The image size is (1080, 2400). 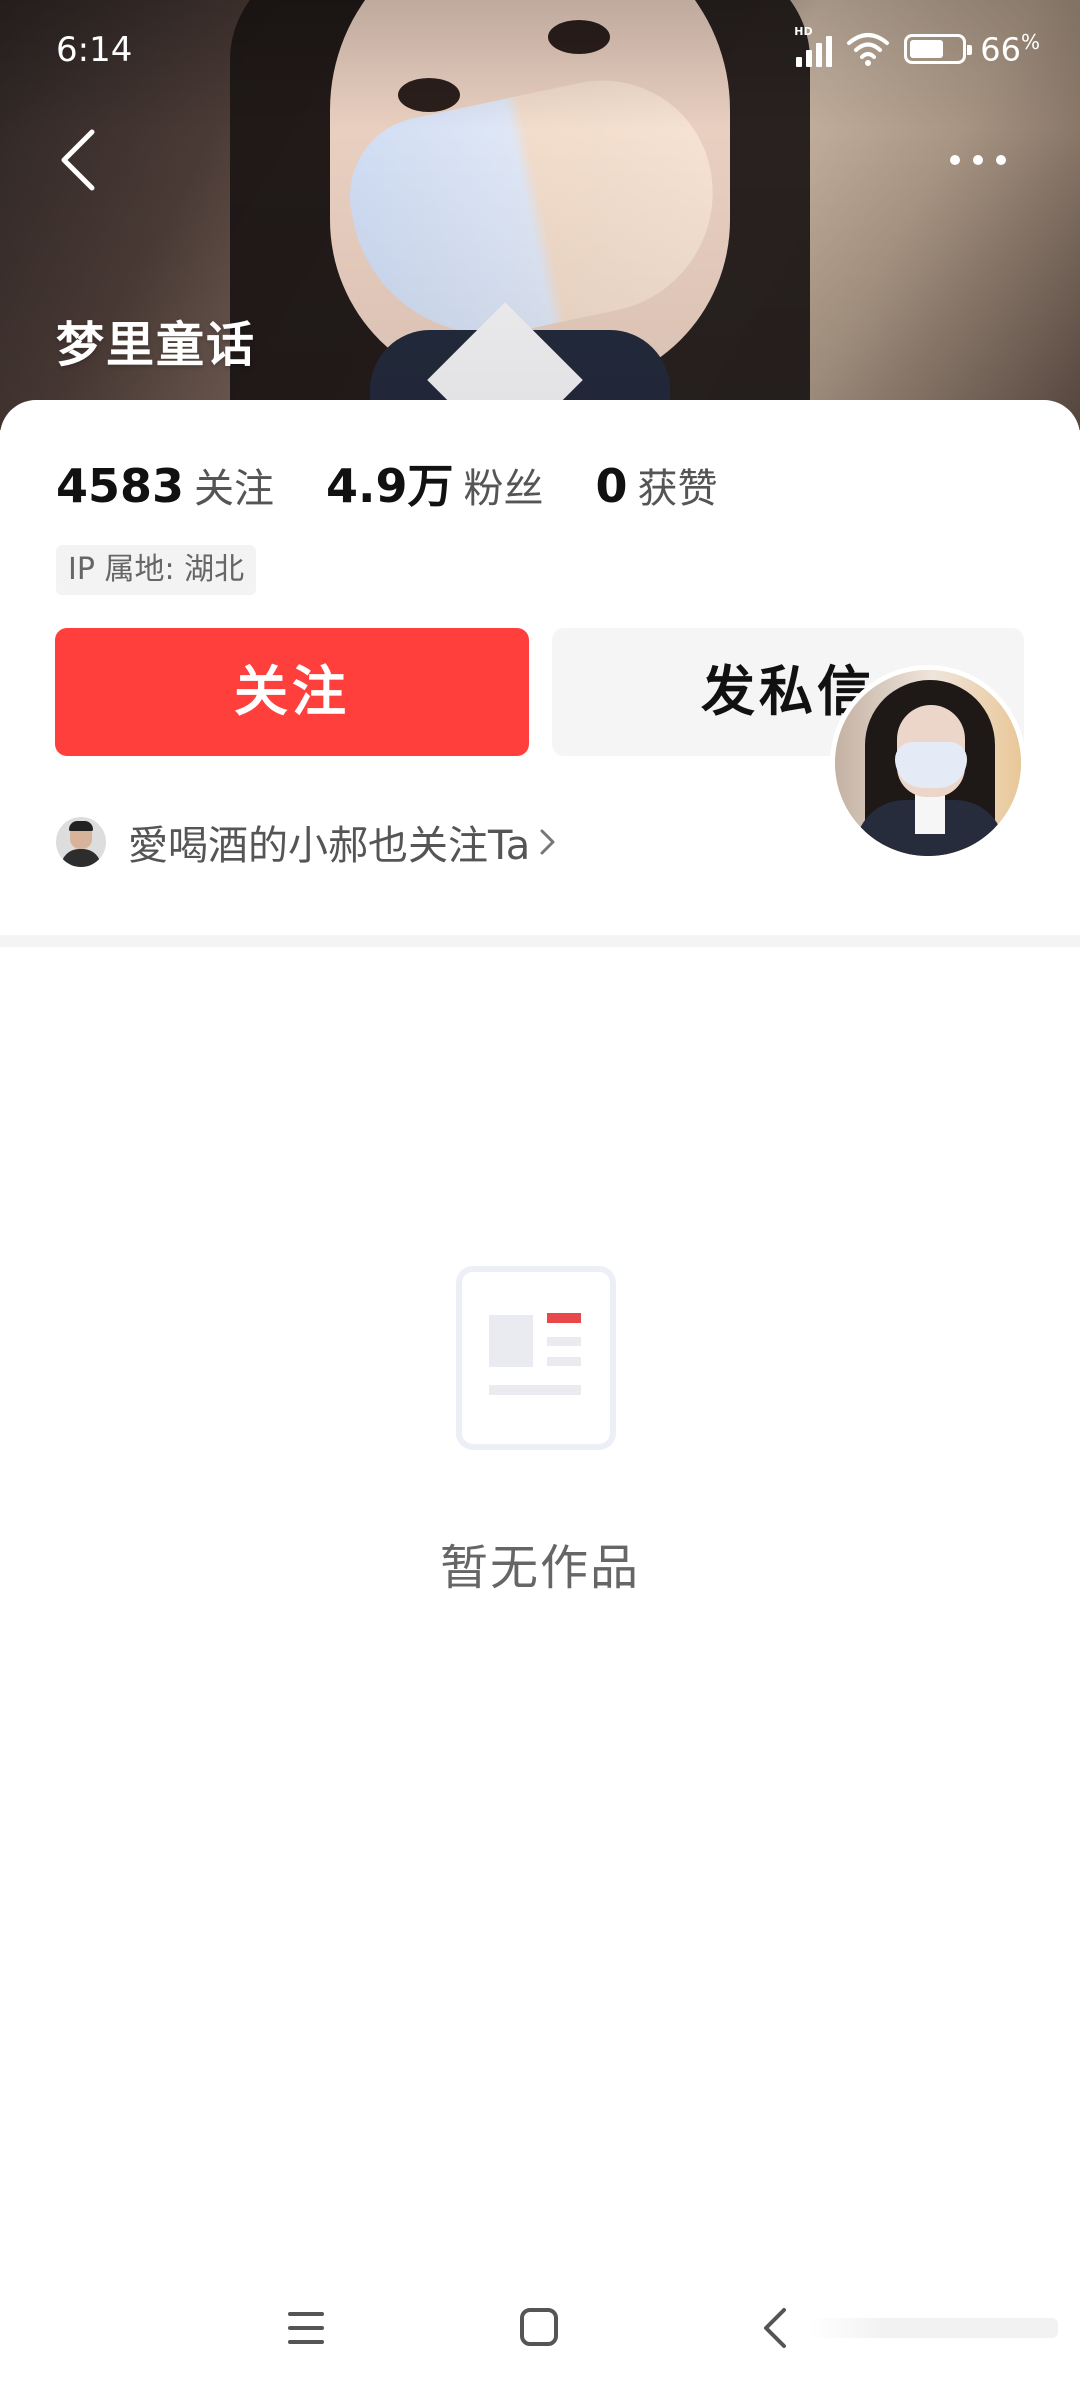 What do you see at coordinates (611, 486) in the screenshot?
I see `stat-value: 0` at bounding box center [611, 486].